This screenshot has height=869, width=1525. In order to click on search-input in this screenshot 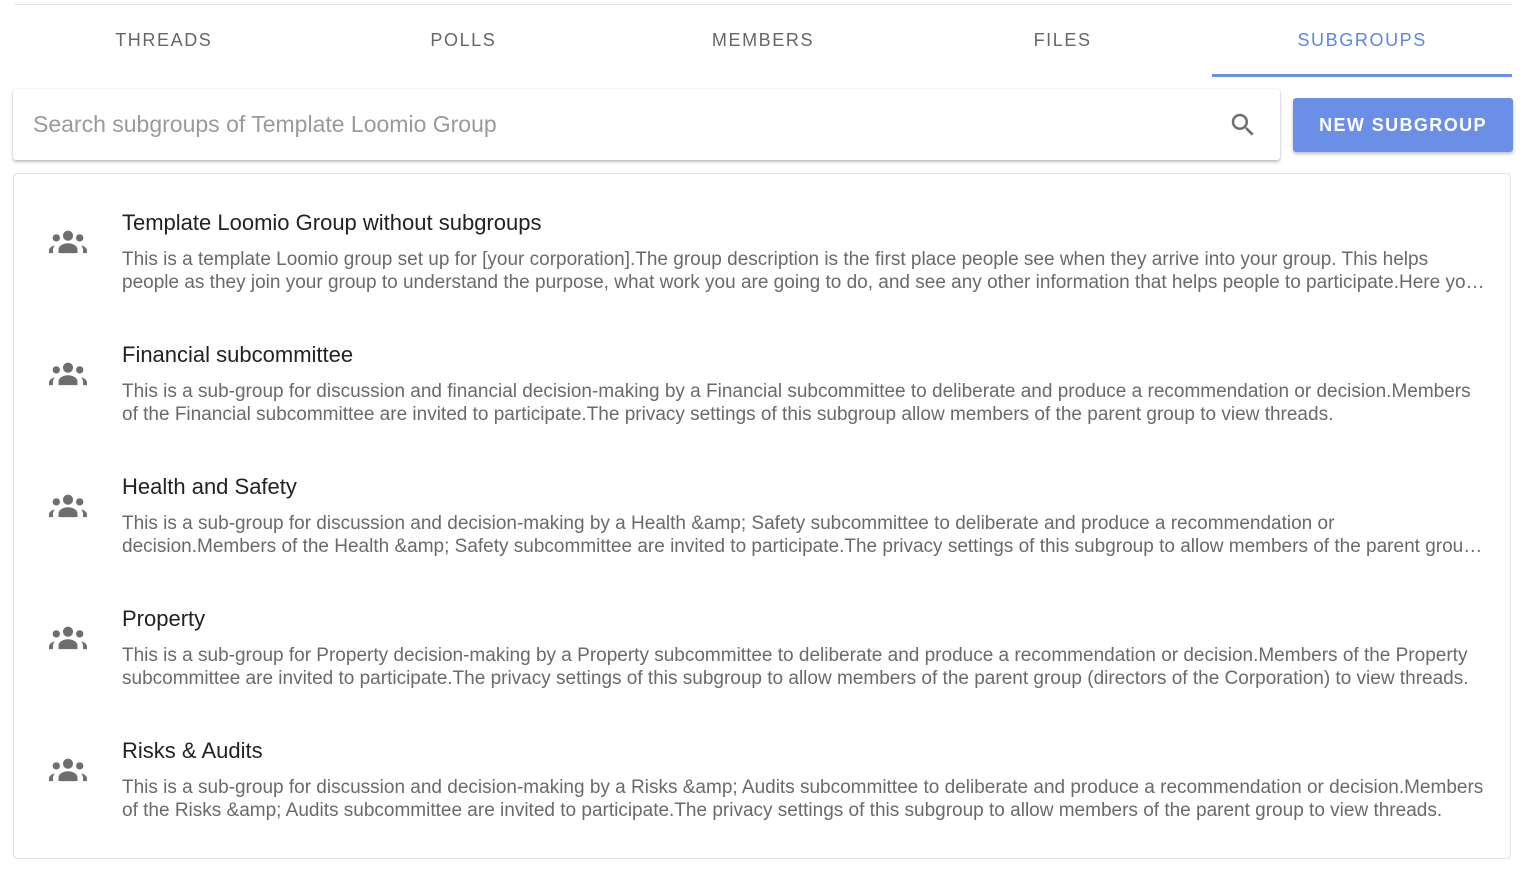, I will do `click(623, 124)`.